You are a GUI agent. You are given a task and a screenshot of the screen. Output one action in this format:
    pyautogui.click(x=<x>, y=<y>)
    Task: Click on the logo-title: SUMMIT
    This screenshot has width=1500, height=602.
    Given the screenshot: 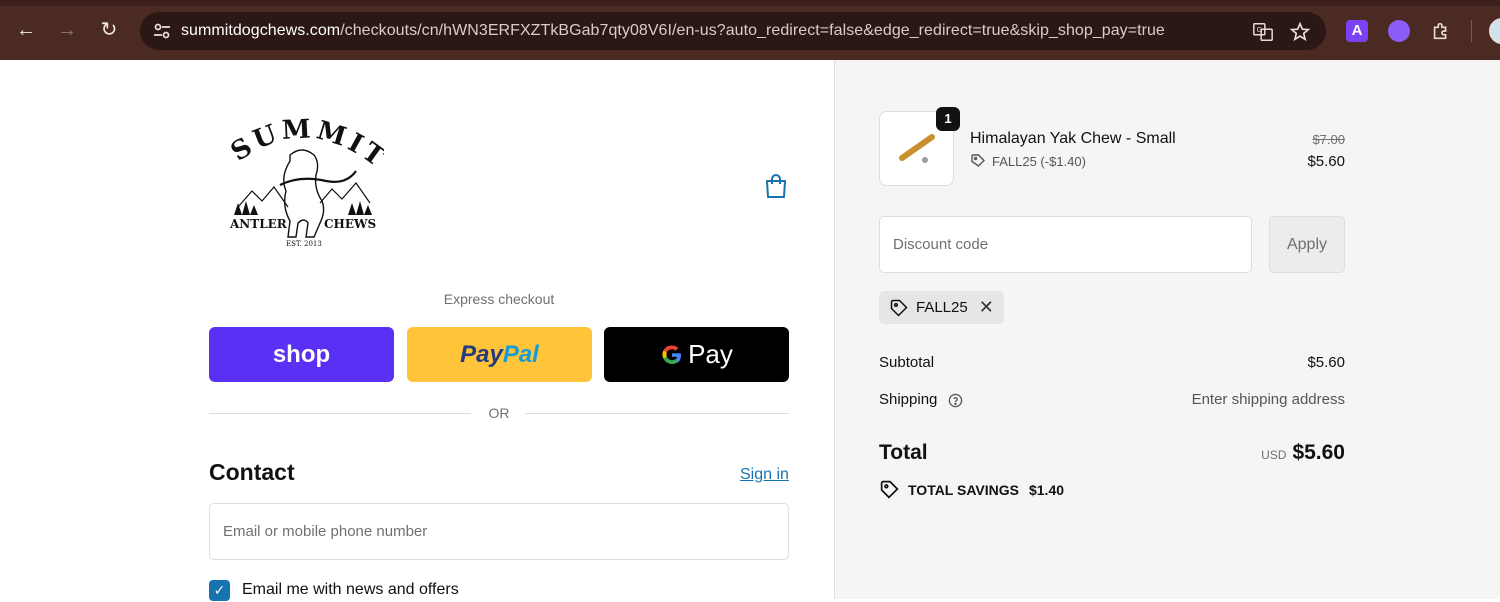 What is the action you would take?
    pyautogui.click(x=305, y=145)
    